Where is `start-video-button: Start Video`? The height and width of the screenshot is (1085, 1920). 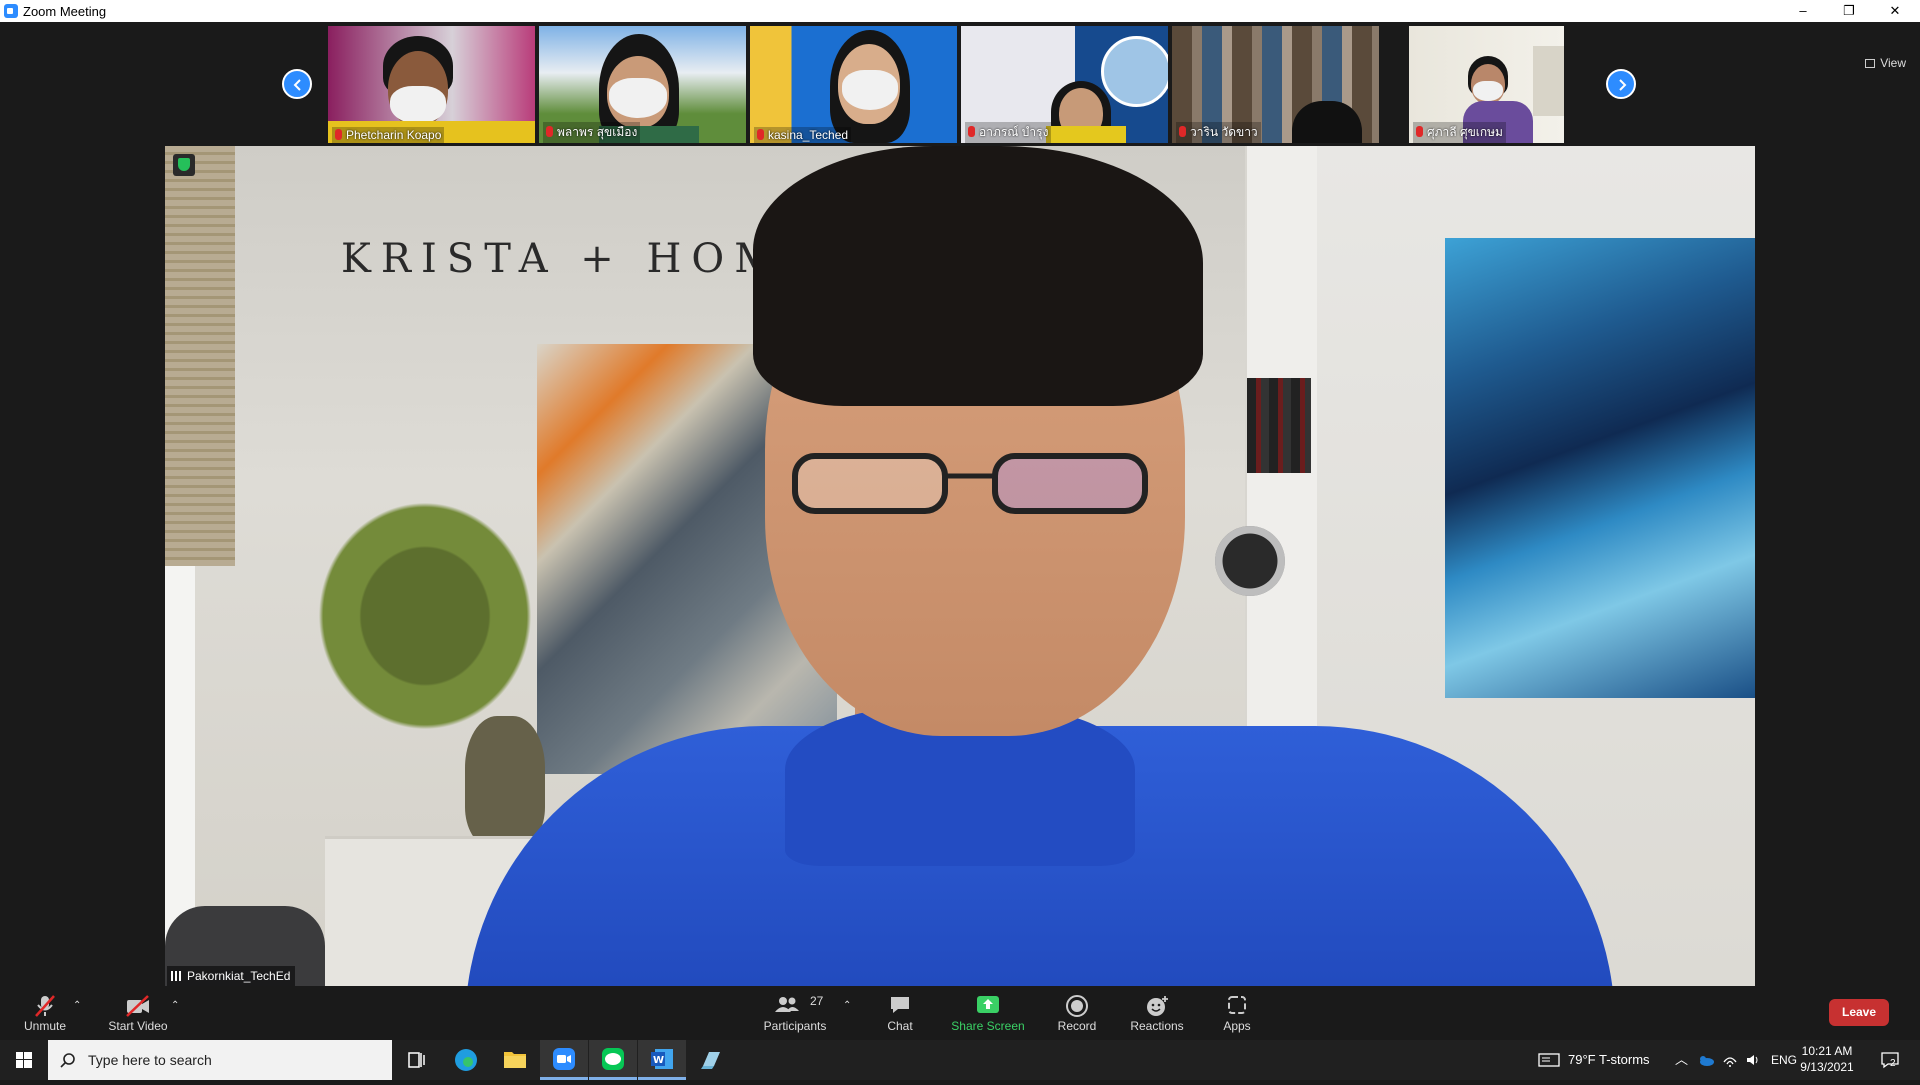
start-video-button: Start Video is located at coordinates (138, 1013).